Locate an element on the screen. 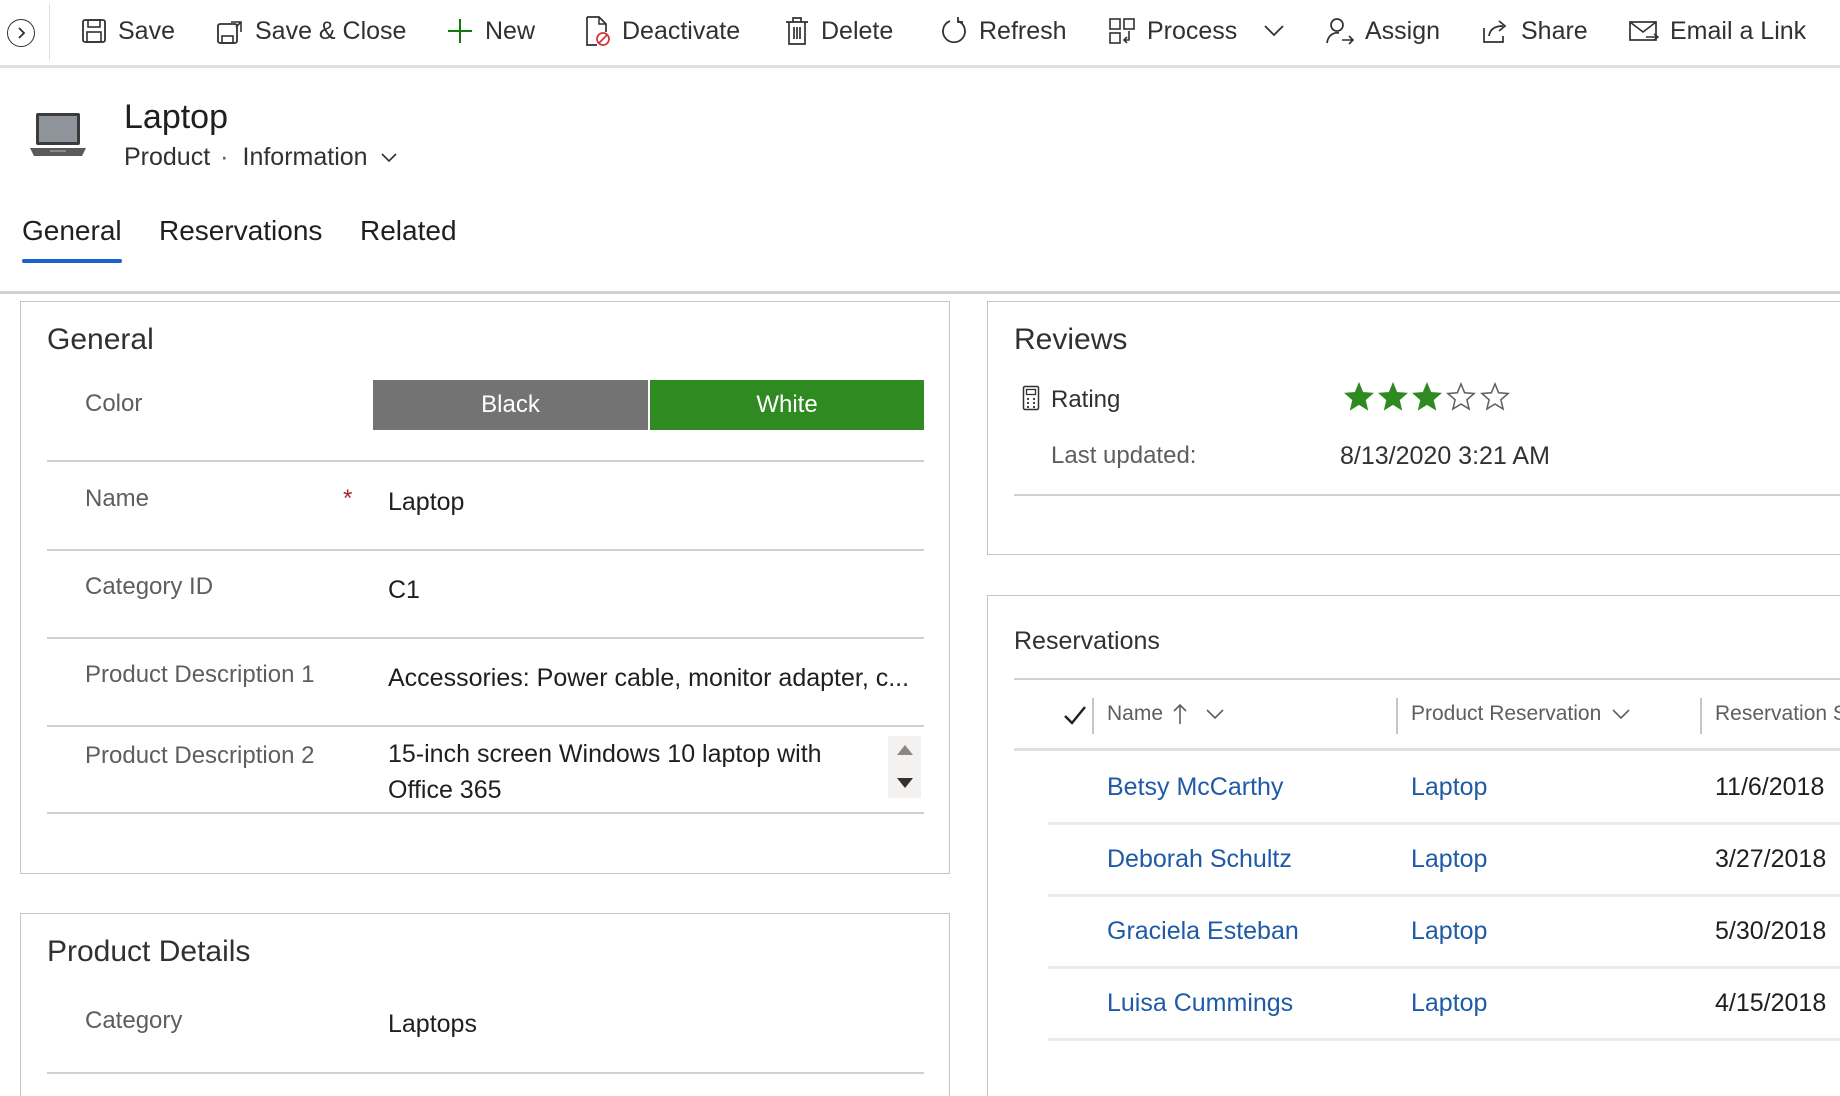 The image size is (1840, 1096). share-button: Share is located at coordinates (1534, 31).